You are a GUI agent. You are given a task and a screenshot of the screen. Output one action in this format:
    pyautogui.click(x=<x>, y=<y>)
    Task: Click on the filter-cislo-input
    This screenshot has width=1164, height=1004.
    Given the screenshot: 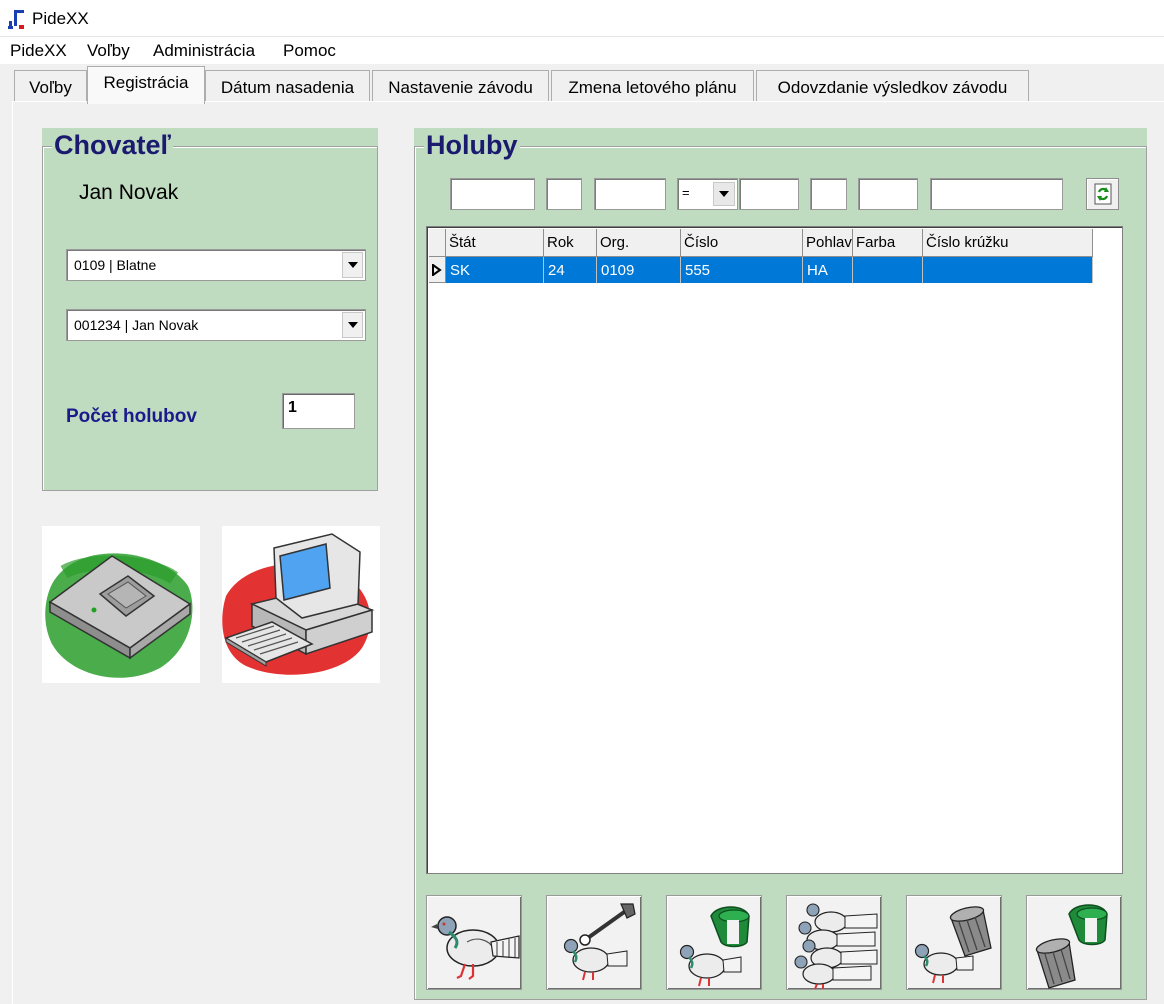 What is the action you would take?
    pyautogui.click(x=769, y=194)
    